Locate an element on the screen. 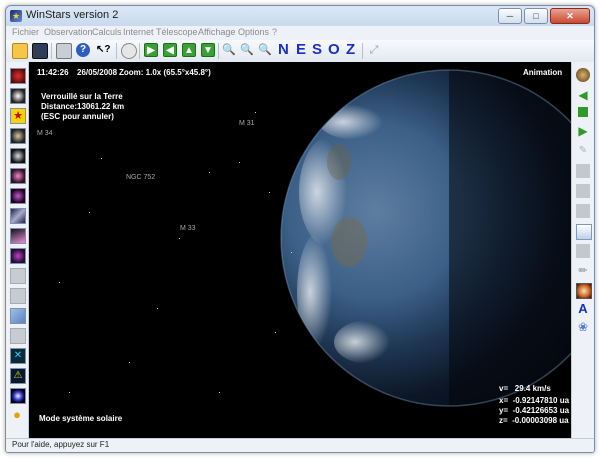 The height and width of the screenshot is (460, 600). sky-object-label: M 33 is located at coordinates (188, 228).